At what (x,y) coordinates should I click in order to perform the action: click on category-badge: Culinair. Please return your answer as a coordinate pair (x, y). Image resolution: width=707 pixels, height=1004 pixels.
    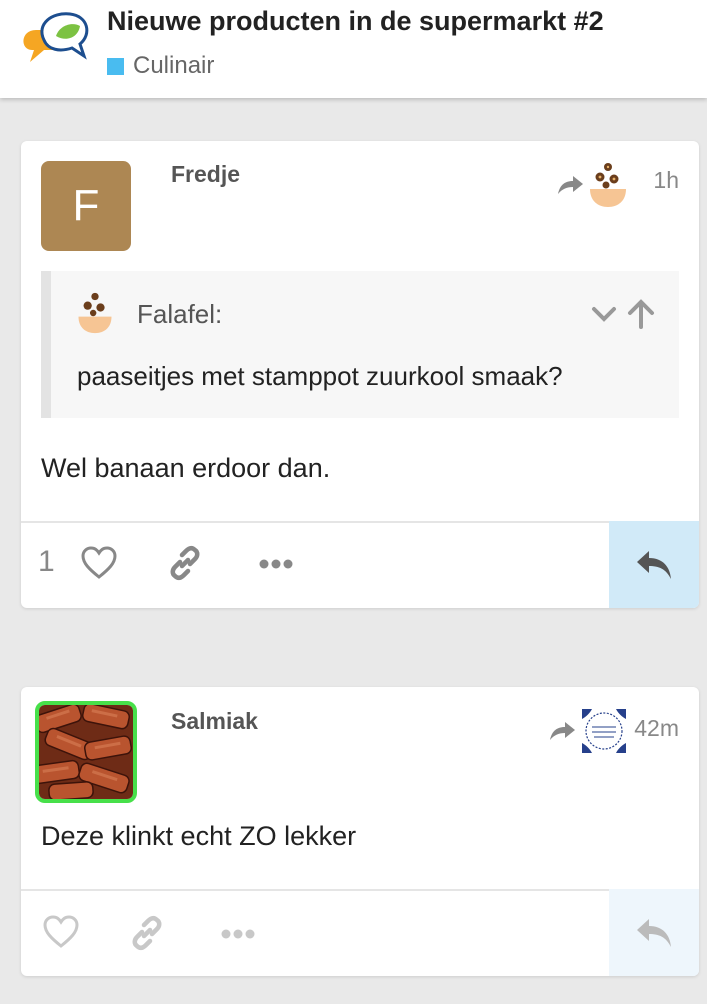
    Looking at the image, I should click on (160, 66).